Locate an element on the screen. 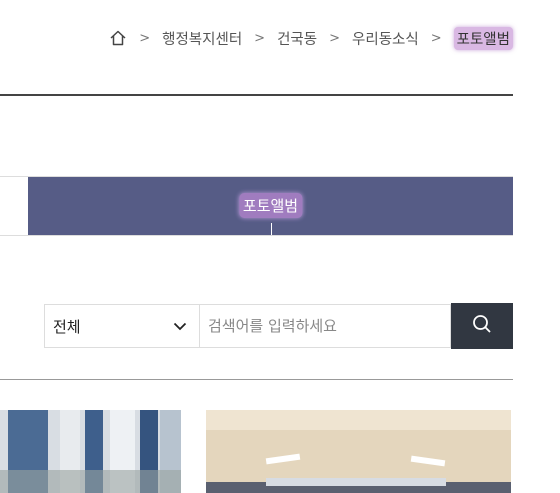  breadcrumb-item-center: 행정복지센터 is located at coordinates (202, 38).